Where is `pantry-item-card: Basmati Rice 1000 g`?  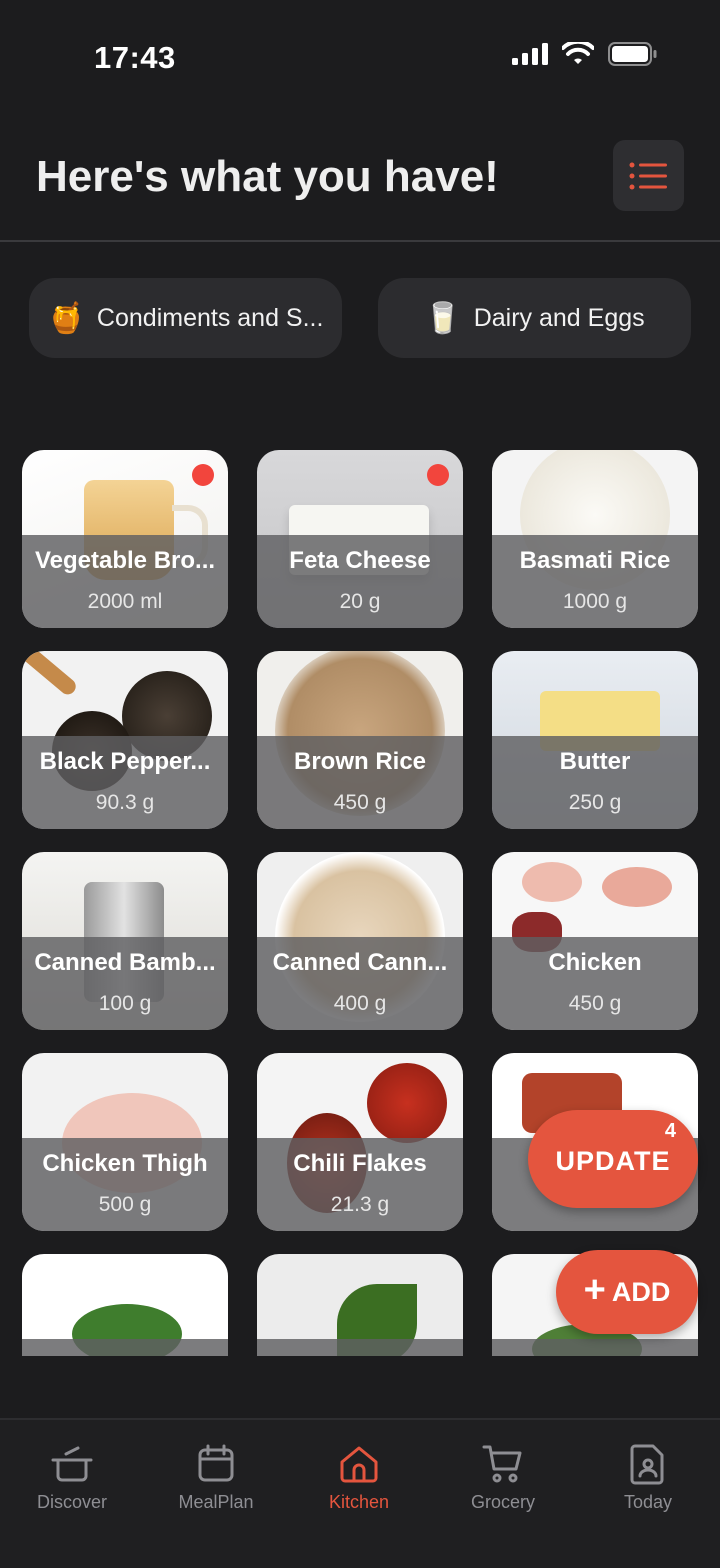
pantry-item-card: Basmati Rice 1000 g is located at coordinates (595, 539).